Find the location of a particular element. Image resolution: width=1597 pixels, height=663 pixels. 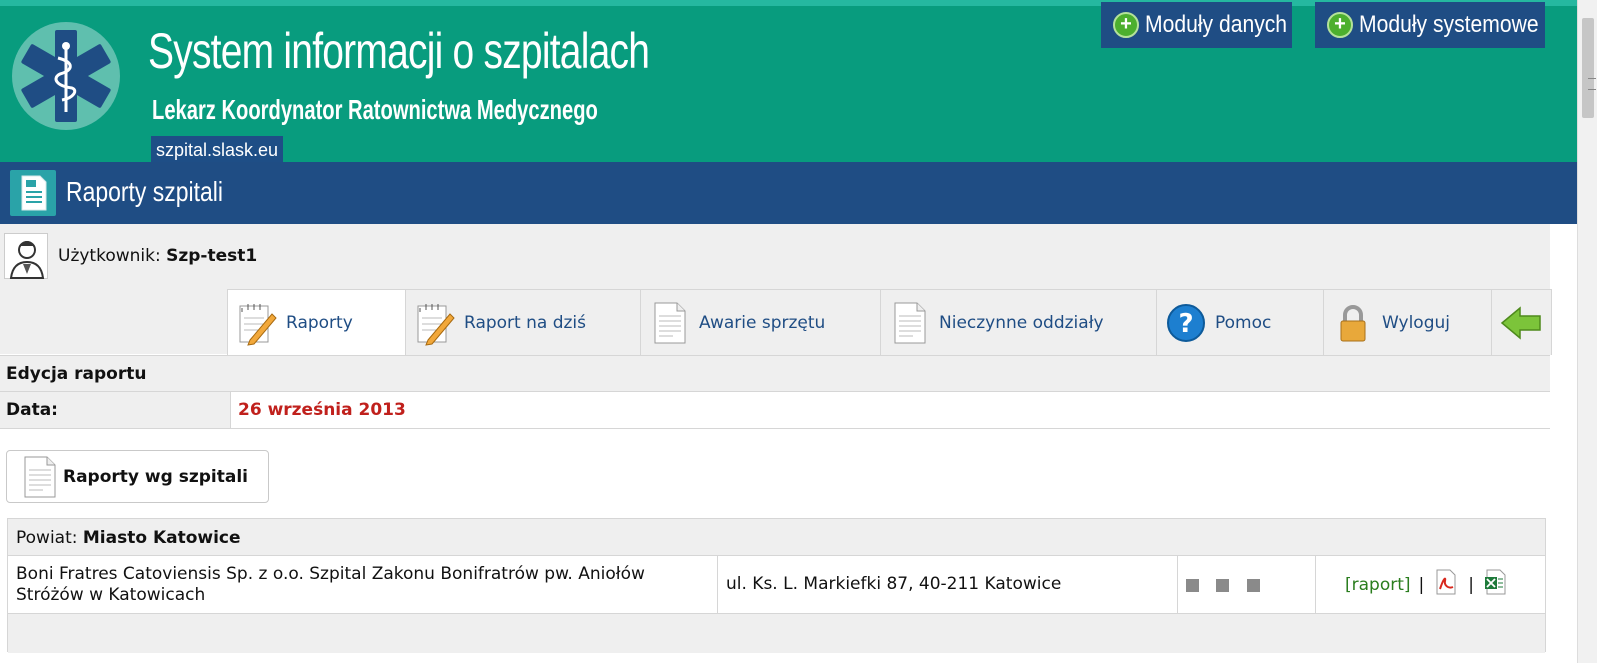

county-header: Powiat: Miasto Katowice is located at coordinates (776, 537).